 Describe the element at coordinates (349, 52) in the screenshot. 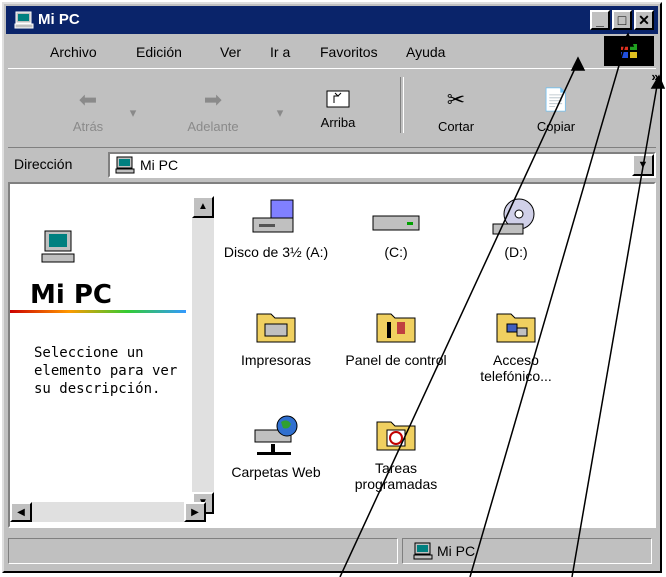

I see `menu-favoritos: Favoritos` at that location.